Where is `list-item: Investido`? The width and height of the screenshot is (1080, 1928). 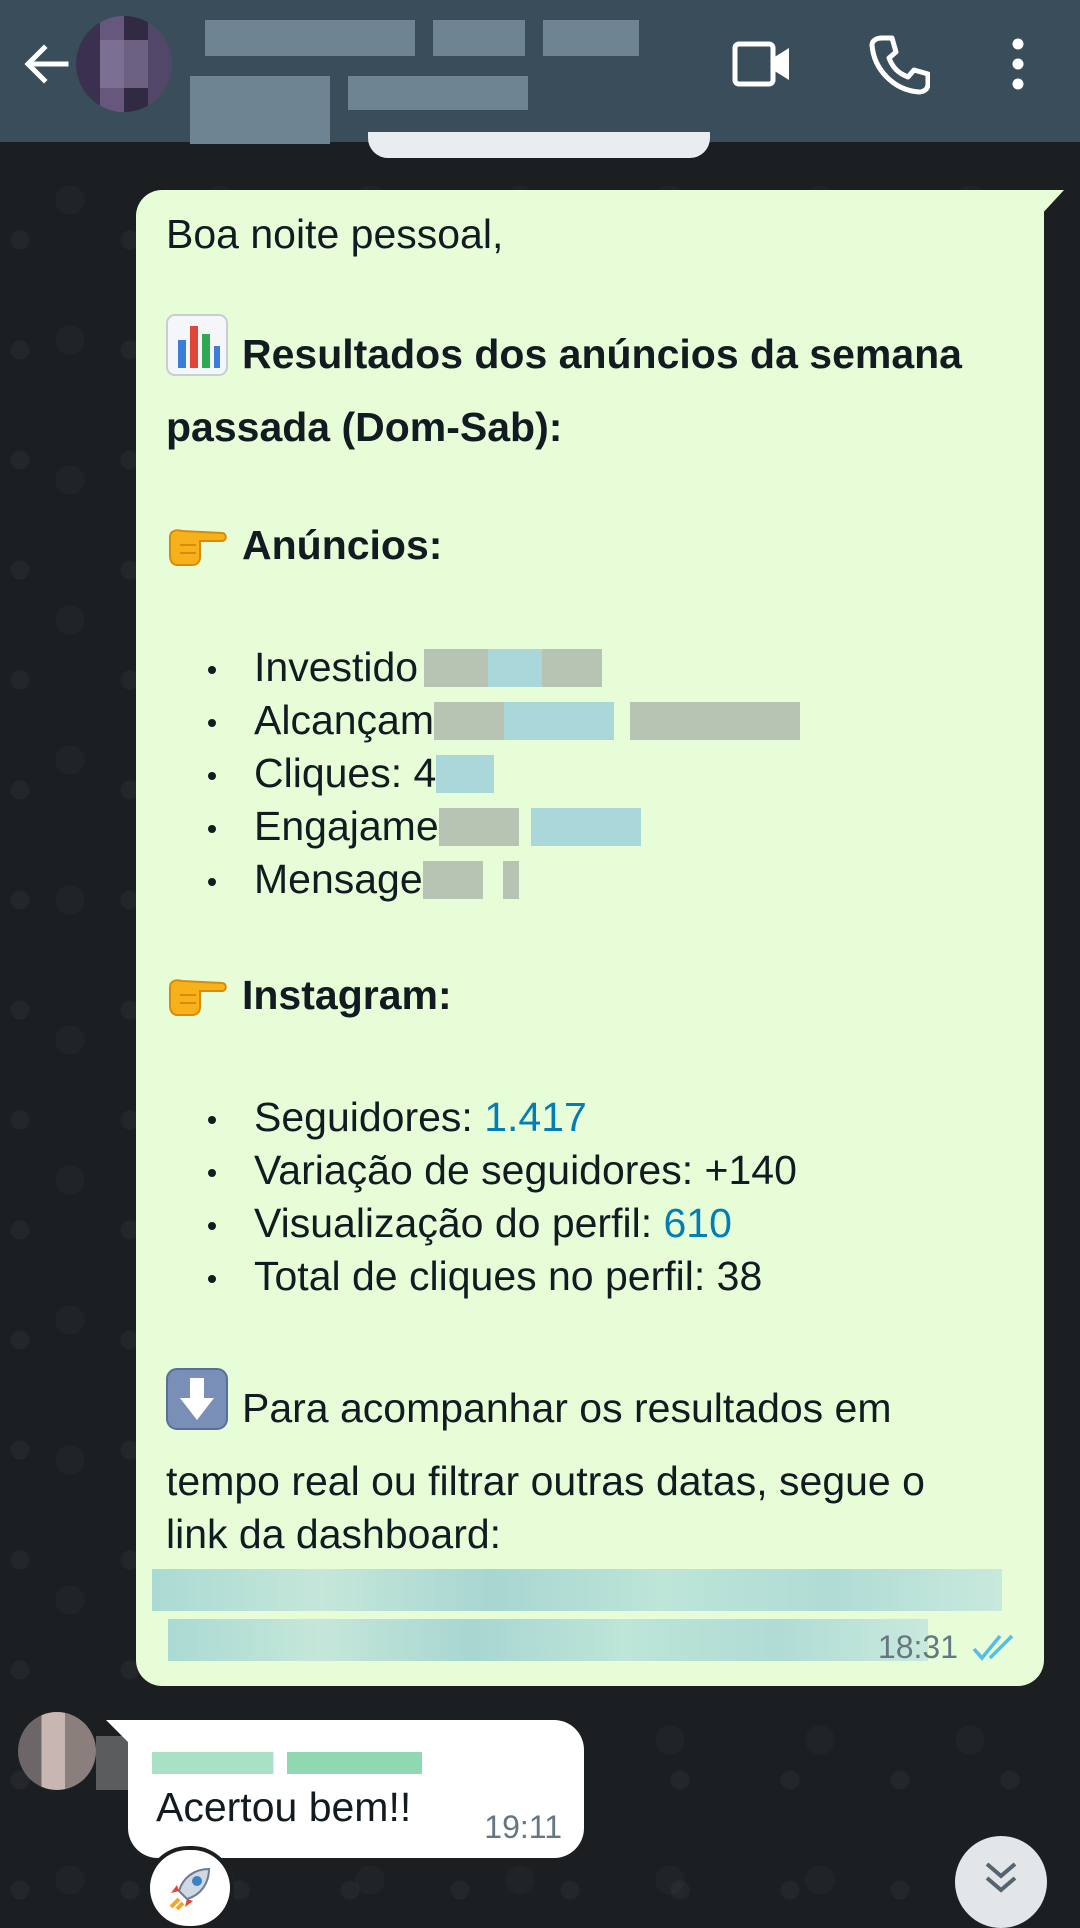
list-item: Investido is located at coordinates (611, 667).